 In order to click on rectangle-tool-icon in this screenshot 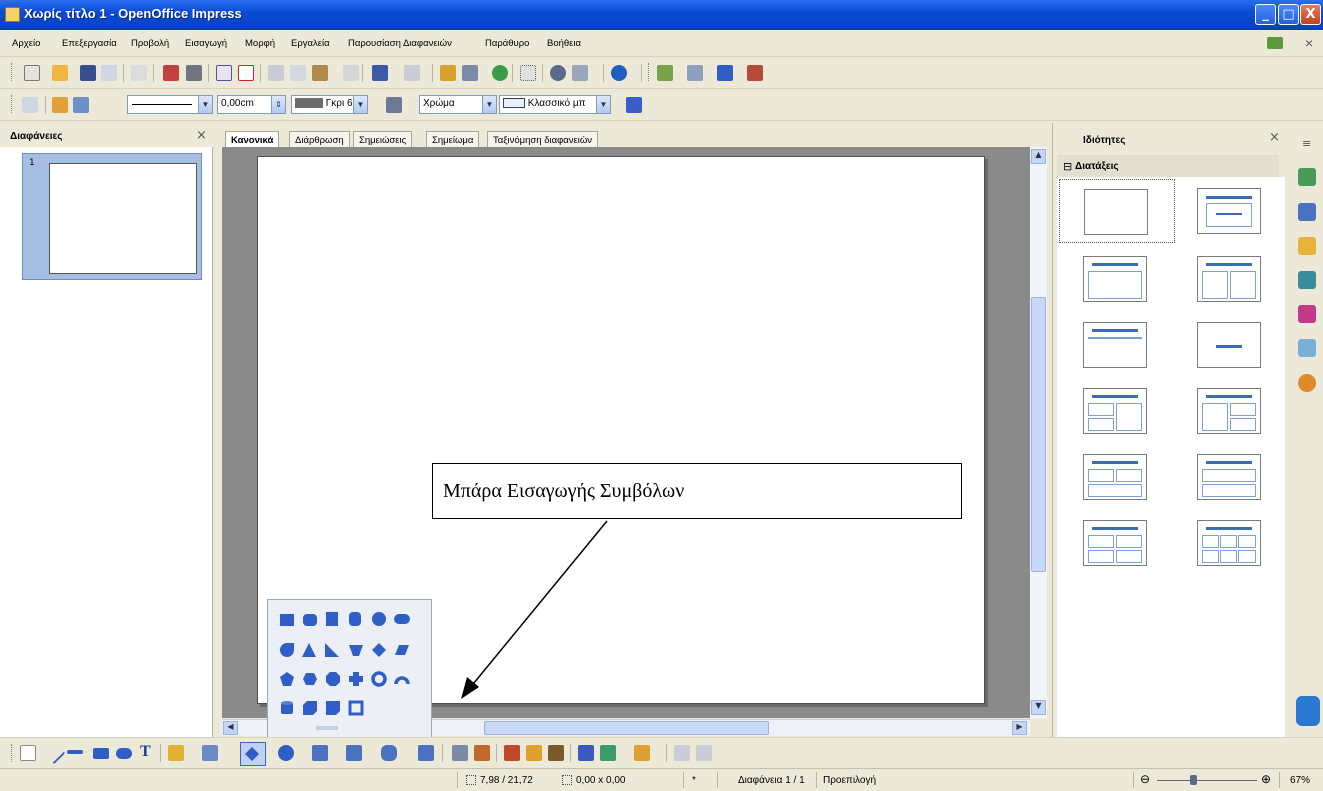, I will do `click(101, 753)`.